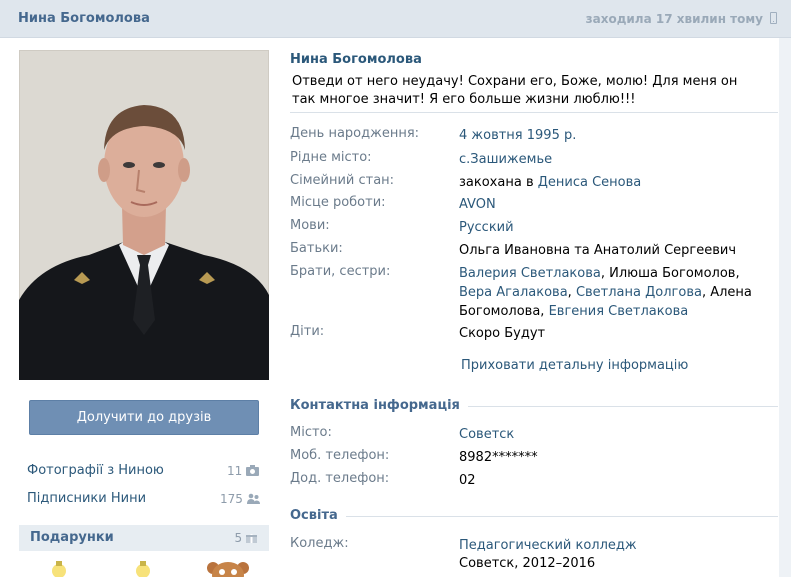 The image size is (791, 577). What do you see at coordinates (310, 225) in the screenshot?
I see `languages-label: Мови:` at bounding box center [310, 225].